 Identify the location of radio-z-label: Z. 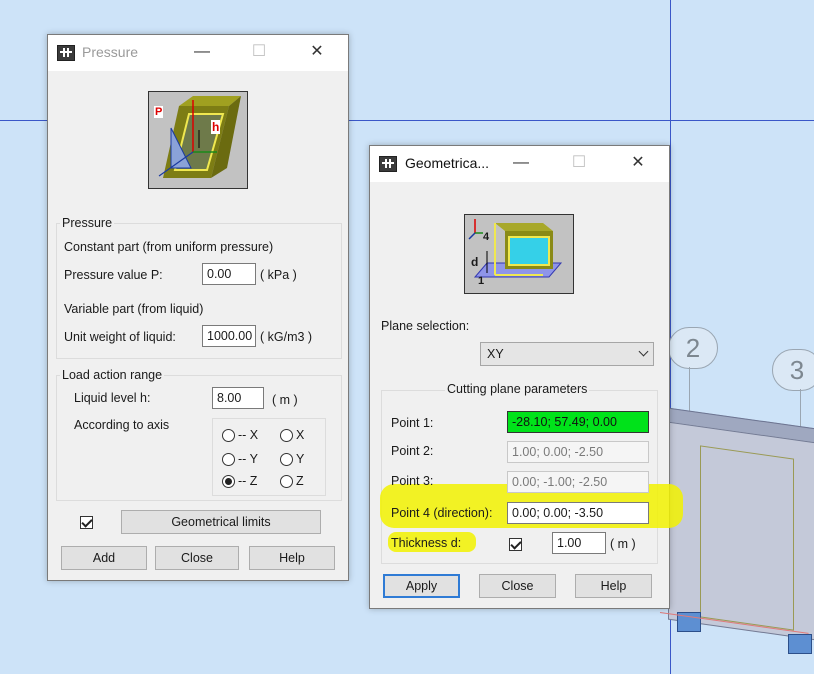
(300, 481).